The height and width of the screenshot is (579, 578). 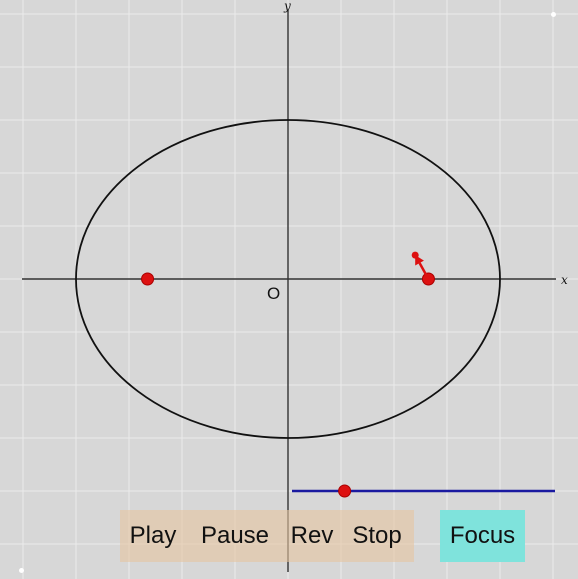 I want to click on speed-slider-handle, so click(x=345, y=491).